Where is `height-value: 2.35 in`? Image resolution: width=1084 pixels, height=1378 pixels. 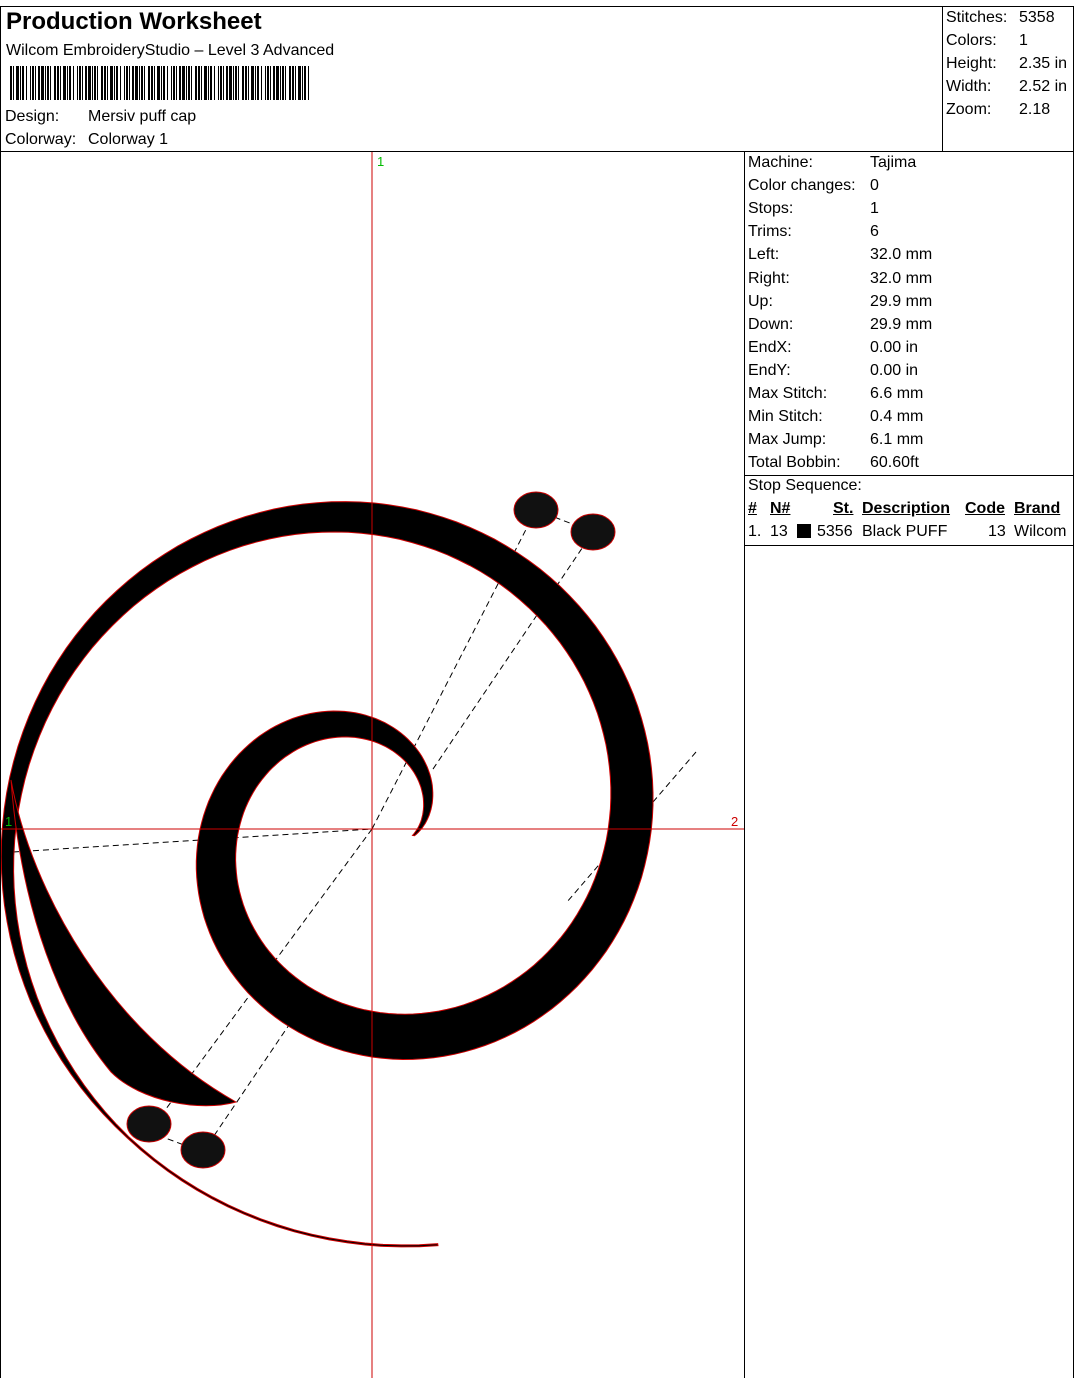 height-value: 2.35 in is located at coordinates (1043, 63).